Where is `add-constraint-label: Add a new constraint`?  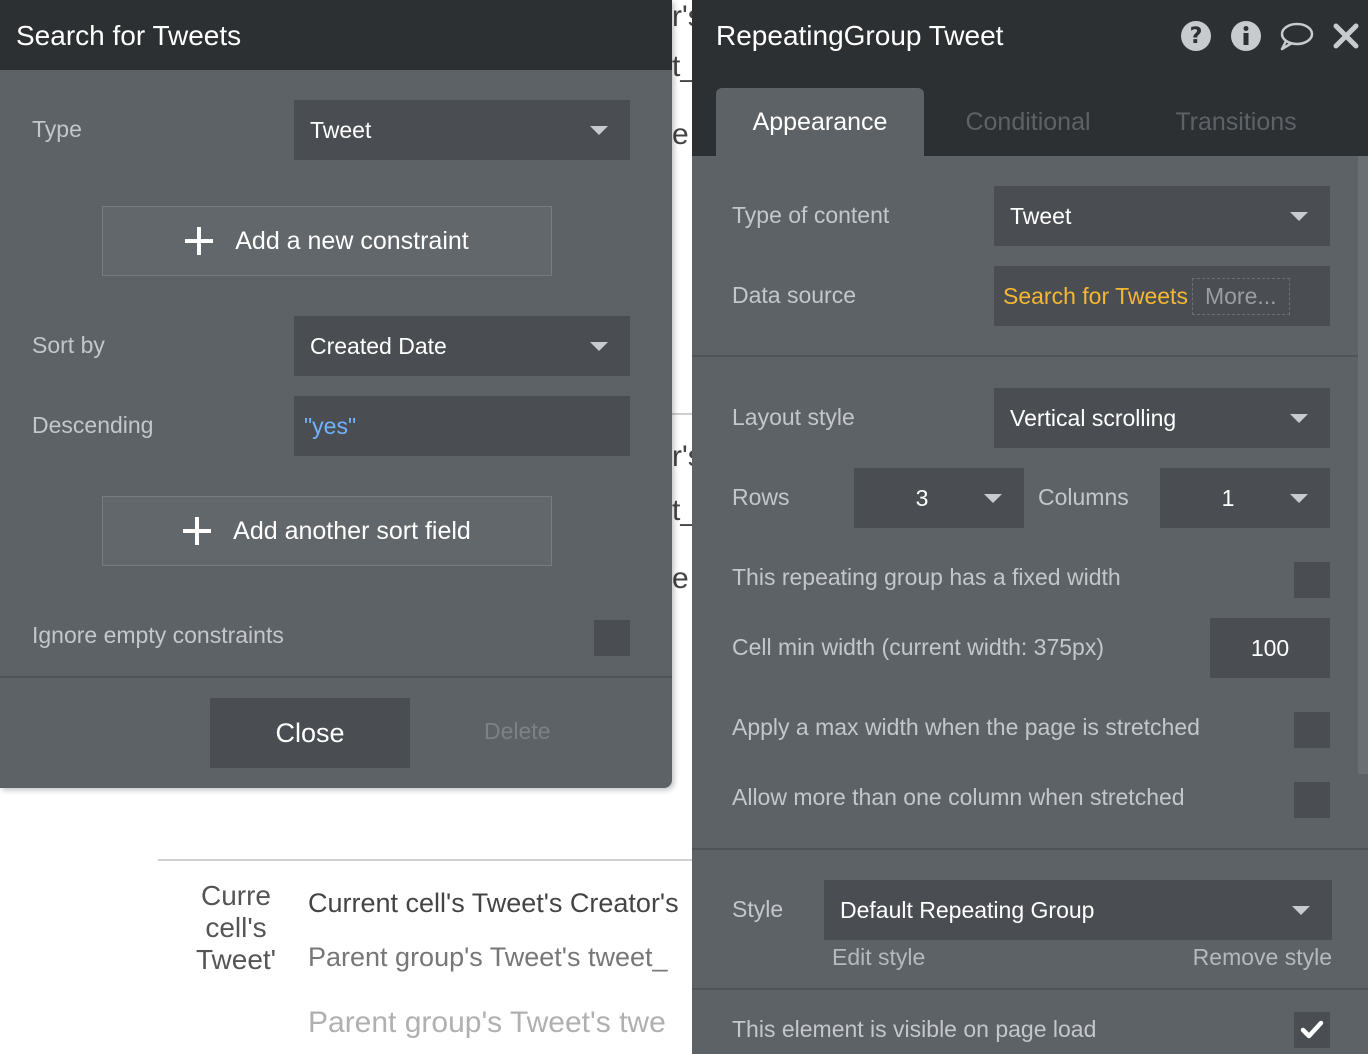
add-constraint-label: Add a new constraint is located at coordinates (352, 240).